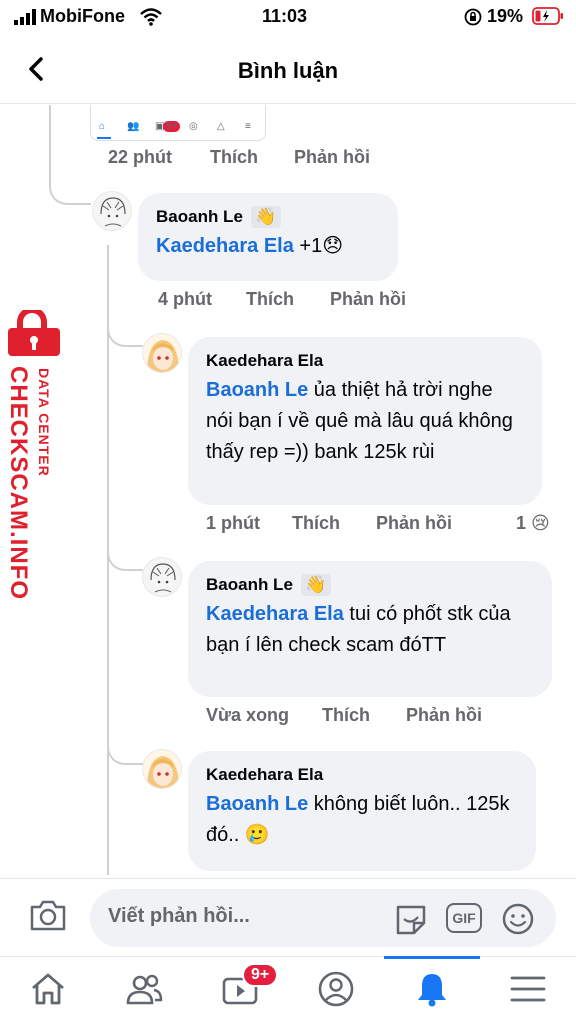 The height and width of the screenshot is (1024, 576). What do you see at coordinates (505, 16) in the screenshot?
I see `battery-percentage: 19%` at bounding box center [505, 16].